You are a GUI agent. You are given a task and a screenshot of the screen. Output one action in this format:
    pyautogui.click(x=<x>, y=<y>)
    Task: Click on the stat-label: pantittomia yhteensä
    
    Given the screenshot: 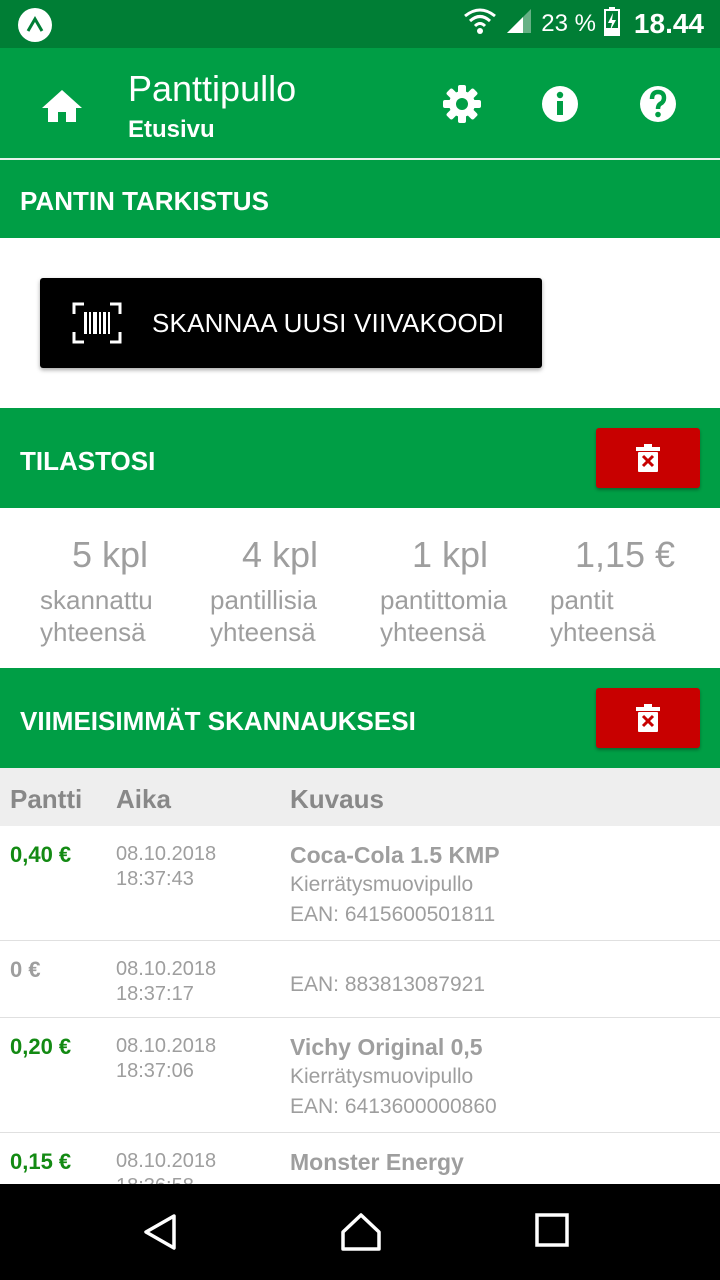 What is the action you would take?
    pyautogui.click(x=444, y=616)
    